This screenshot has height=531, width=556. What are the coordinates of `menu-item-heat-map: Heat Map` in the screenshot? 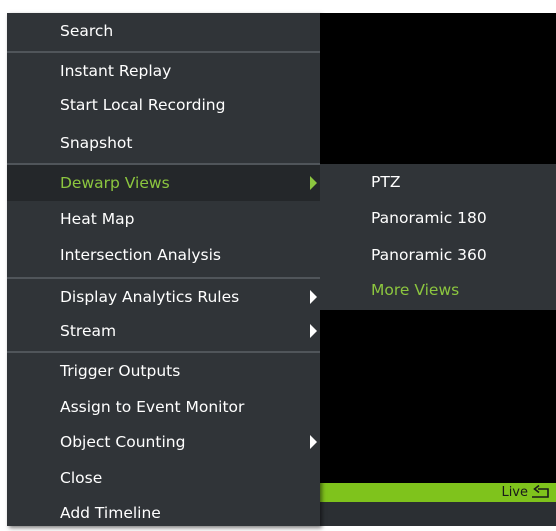 It's located at (163, 219).